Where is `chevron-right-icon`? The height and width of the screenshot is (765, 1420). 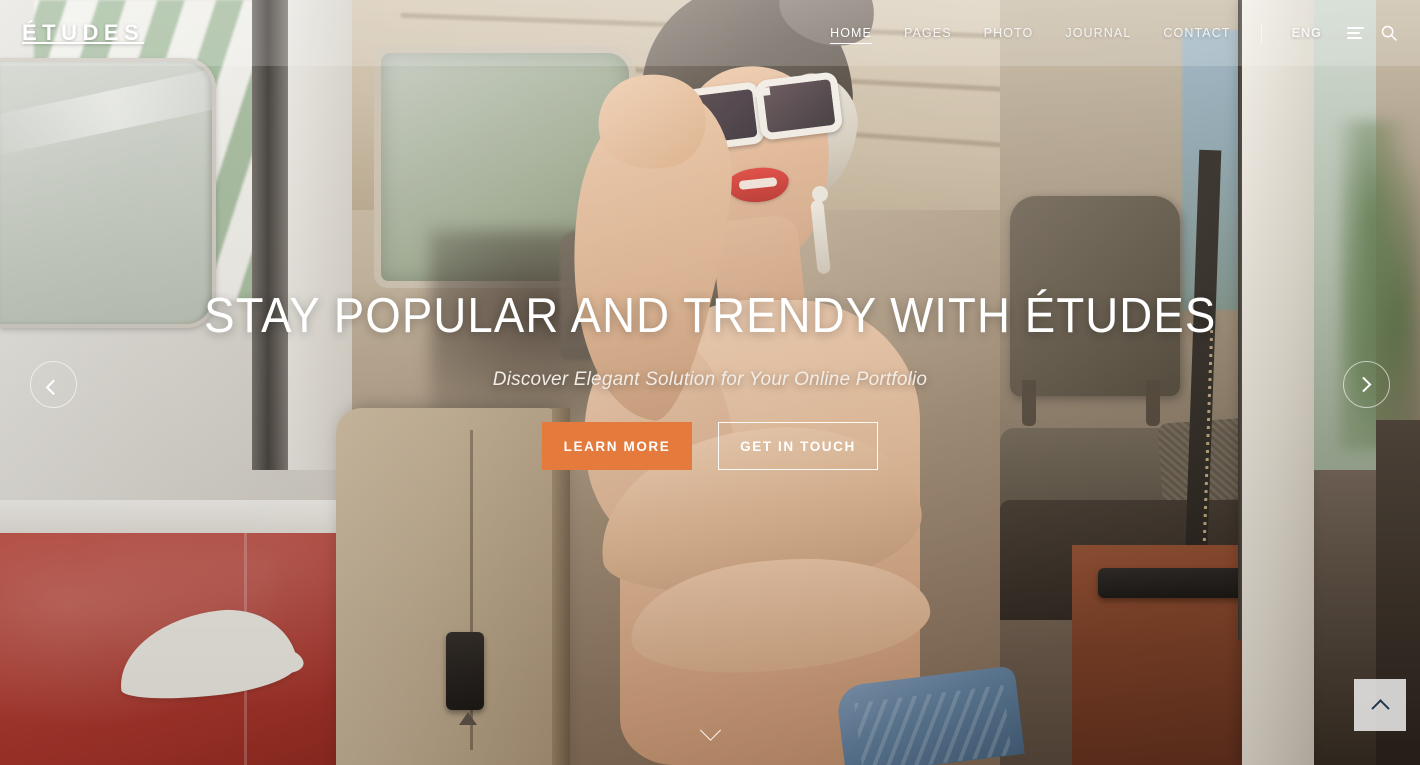
chevron-right-icon is located at coordinates (1363, 384).